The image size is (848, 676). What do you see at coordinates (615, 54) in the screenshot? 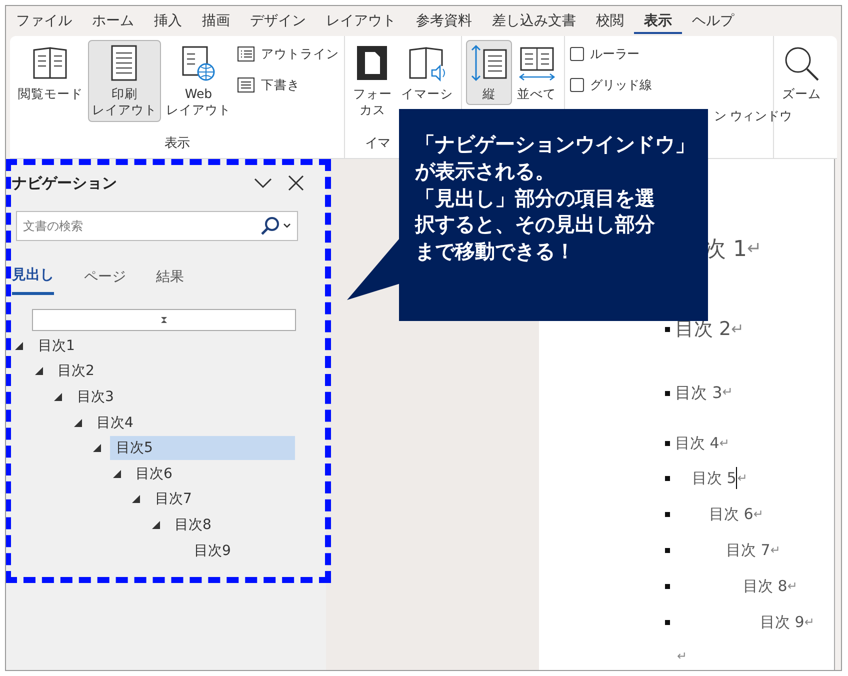
I see `checkbox-label: ルーラー` at bounding box center [615, 54].